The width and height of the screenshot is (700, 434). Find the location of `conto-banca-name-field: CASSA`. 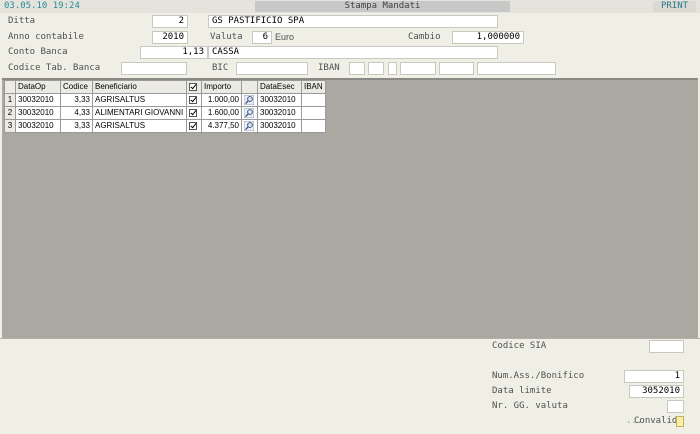

conto-banca-name-field: CASSA is located at coordinates (353, 52).